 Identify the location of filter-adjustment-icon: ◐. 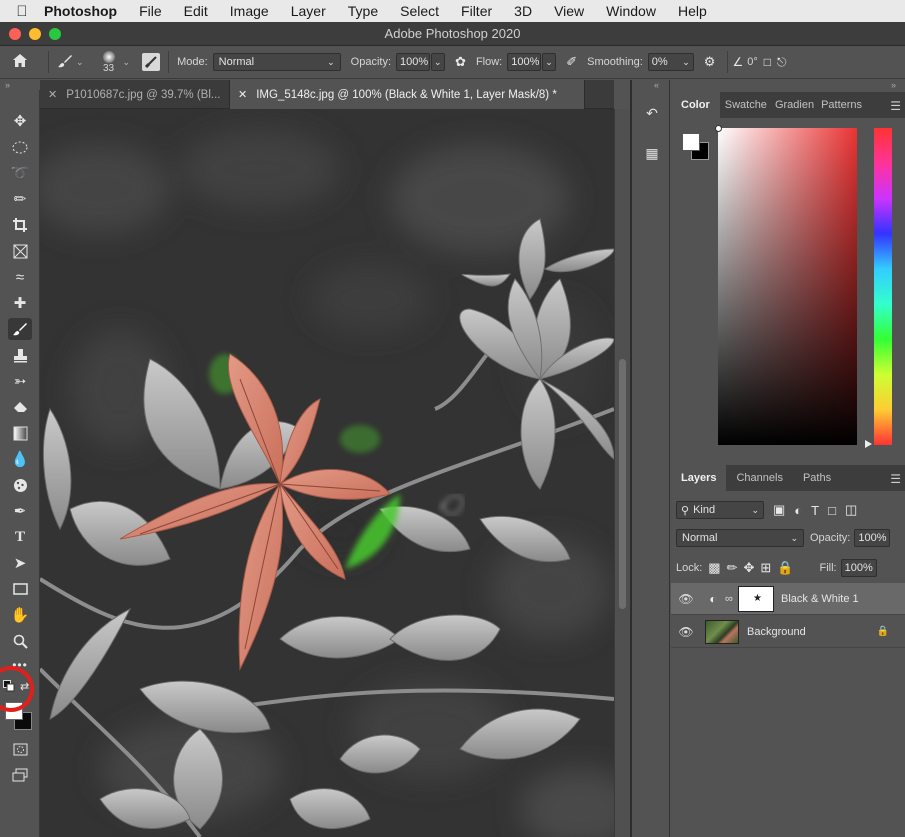
(798, 510).